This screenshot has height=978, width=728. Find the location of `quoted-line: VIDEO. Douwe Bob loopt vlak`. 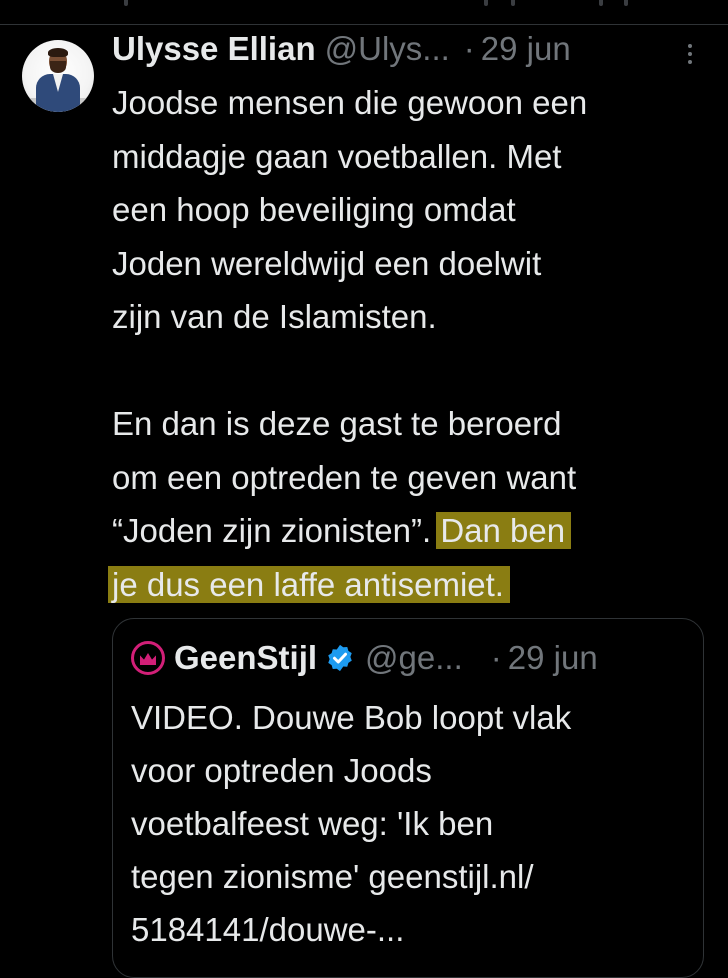

quoted-line: VIDEO. Douwe Bob loopt vlak is located at coordinates (351, 717).